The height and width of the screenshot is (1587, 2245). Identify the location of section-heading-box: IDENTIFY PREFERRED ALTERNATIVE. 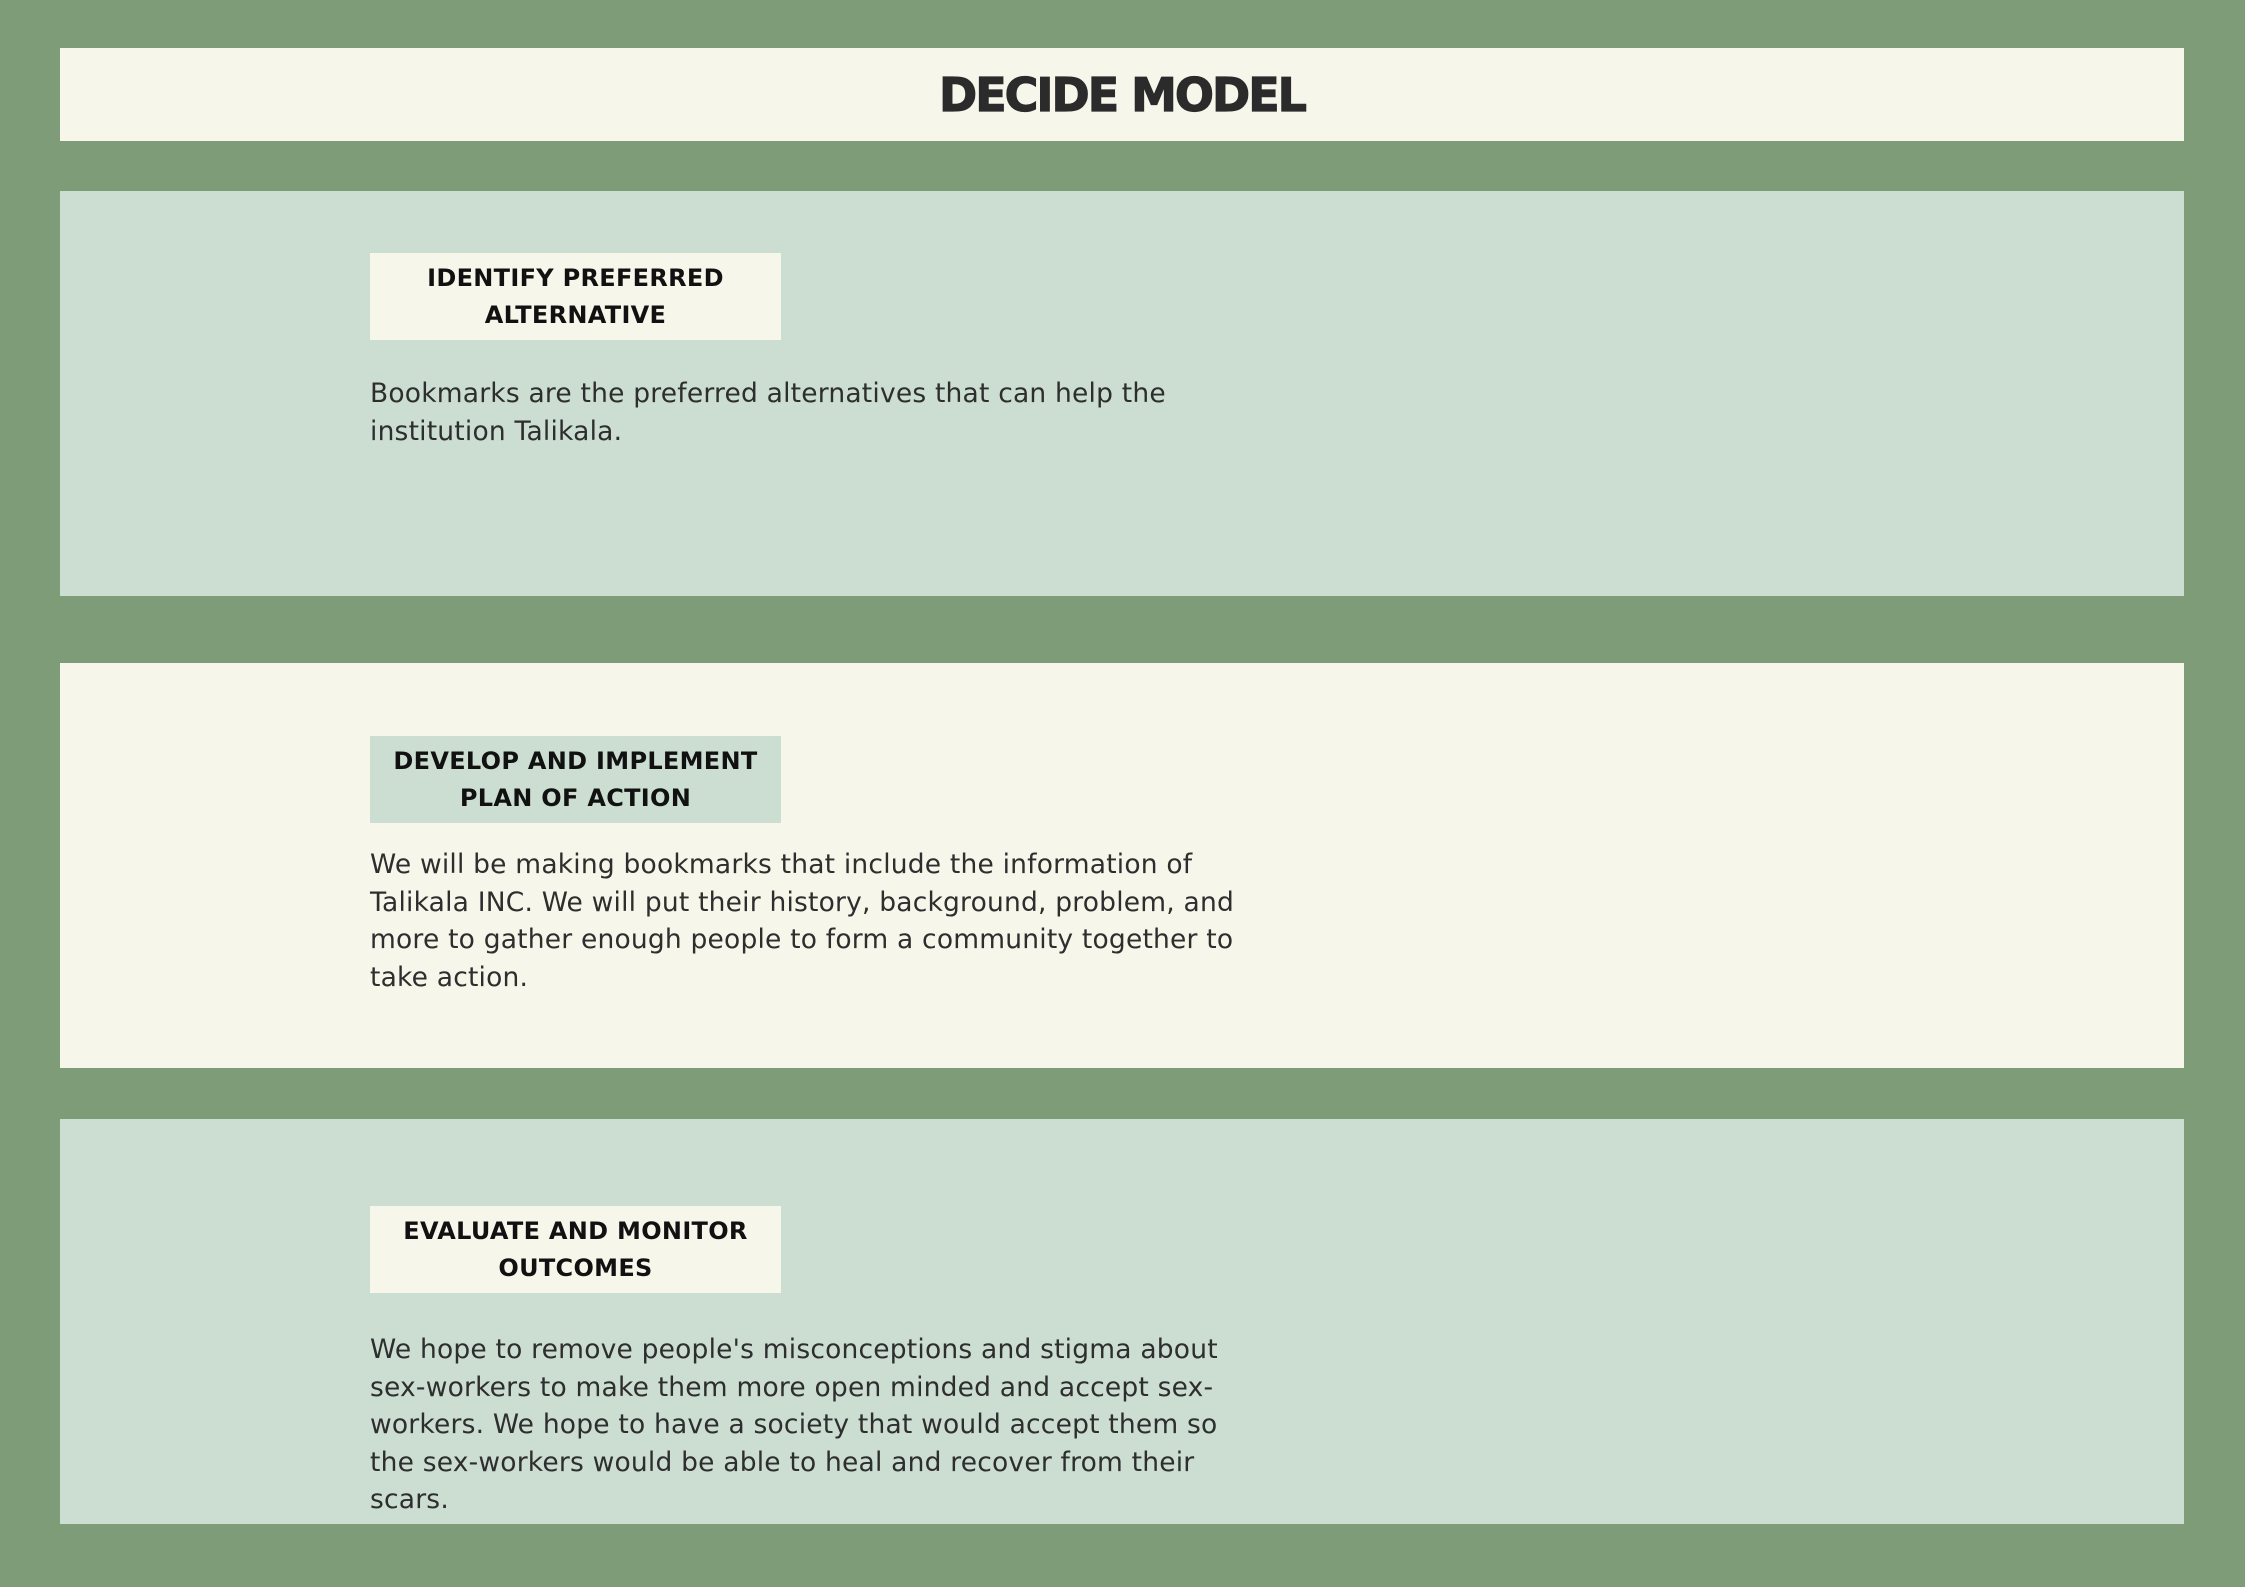
(575, 296).